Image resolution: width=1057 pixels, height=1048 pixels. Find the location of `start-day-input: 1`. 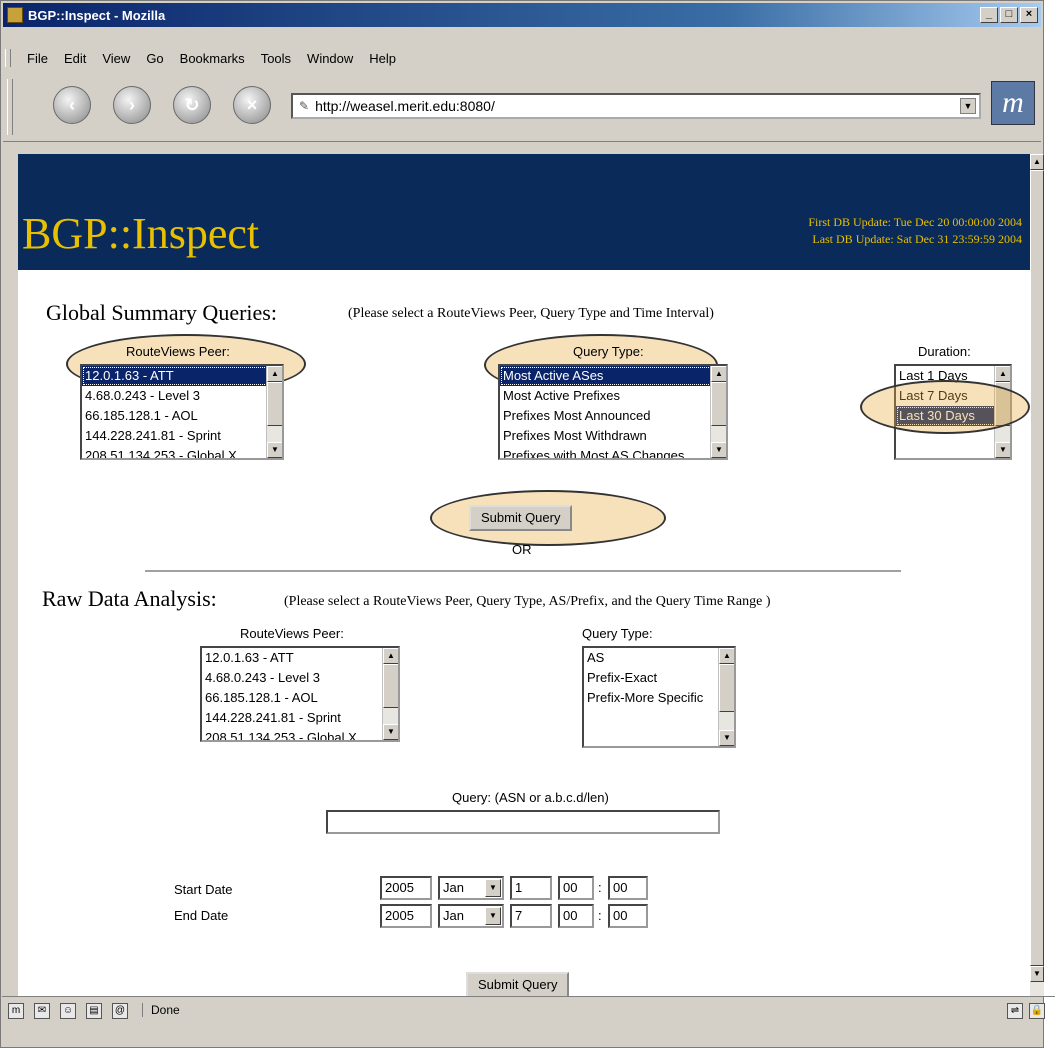

start-day-input: 1 is located at coordinates (531, 888).